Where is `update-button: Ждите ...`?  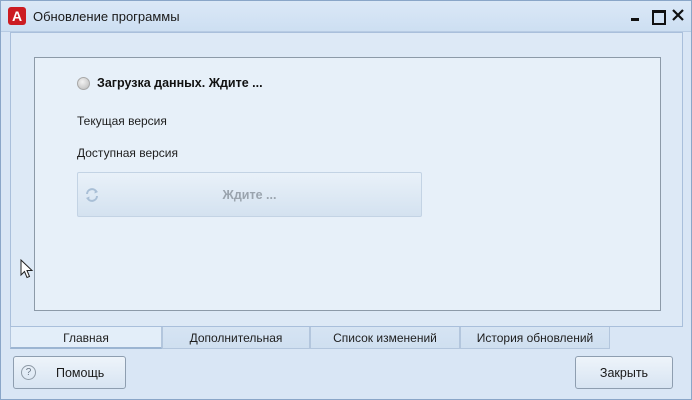
update-button: Ждите ... is located at coordinates (249, 194).